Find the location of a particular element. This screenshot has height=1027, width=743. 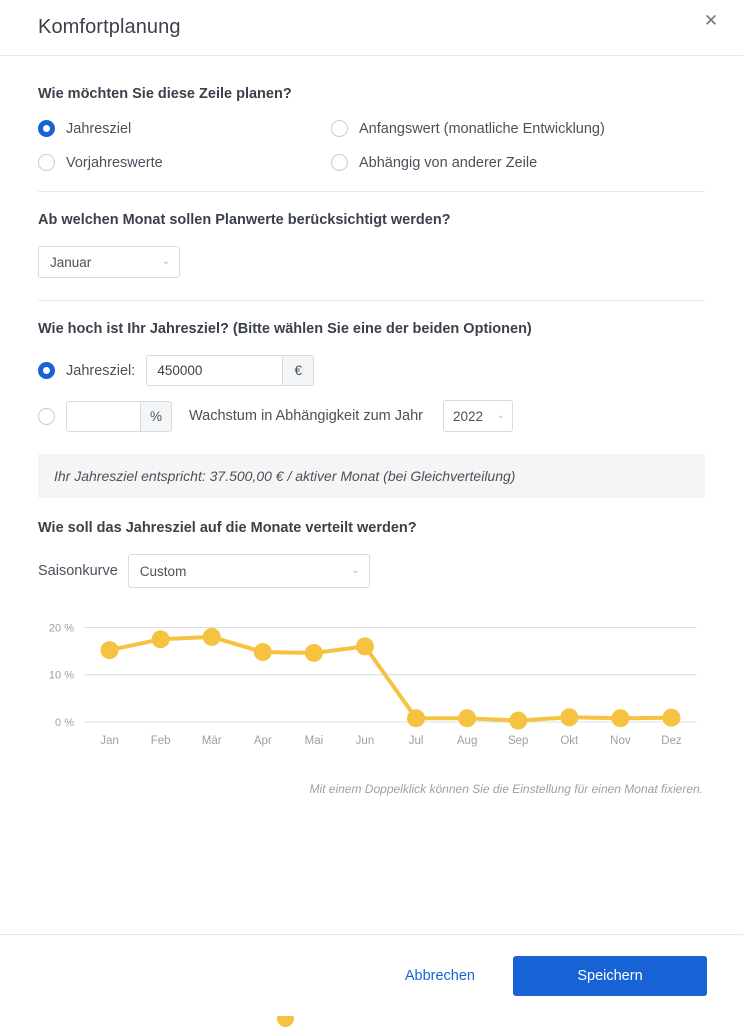

radio-label: Vorjahreswerte is located at coordinates (114, 162).